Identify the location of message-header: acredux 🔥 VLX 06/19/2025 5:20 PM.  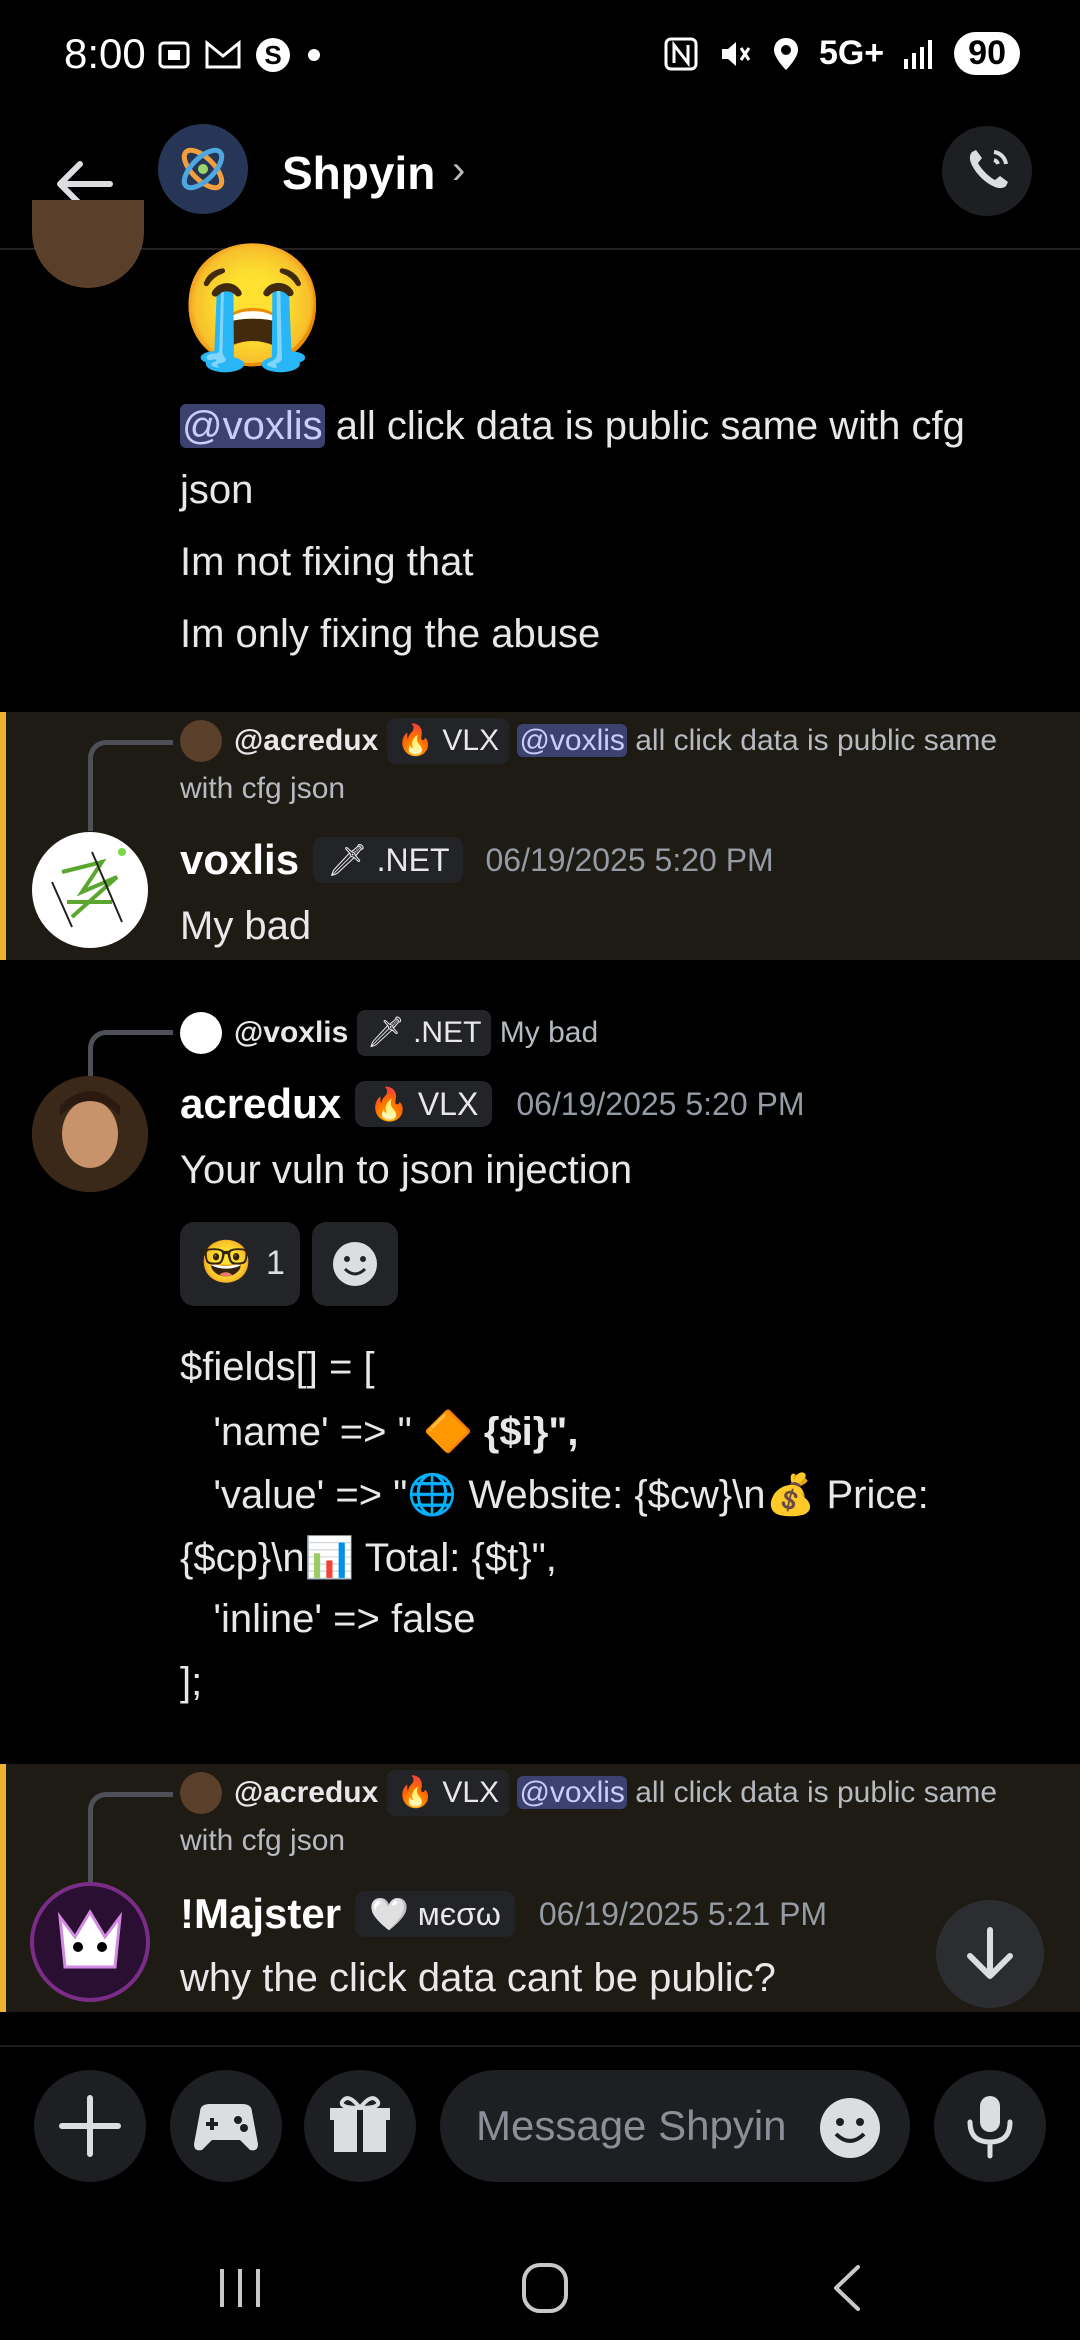
(492, 1104).